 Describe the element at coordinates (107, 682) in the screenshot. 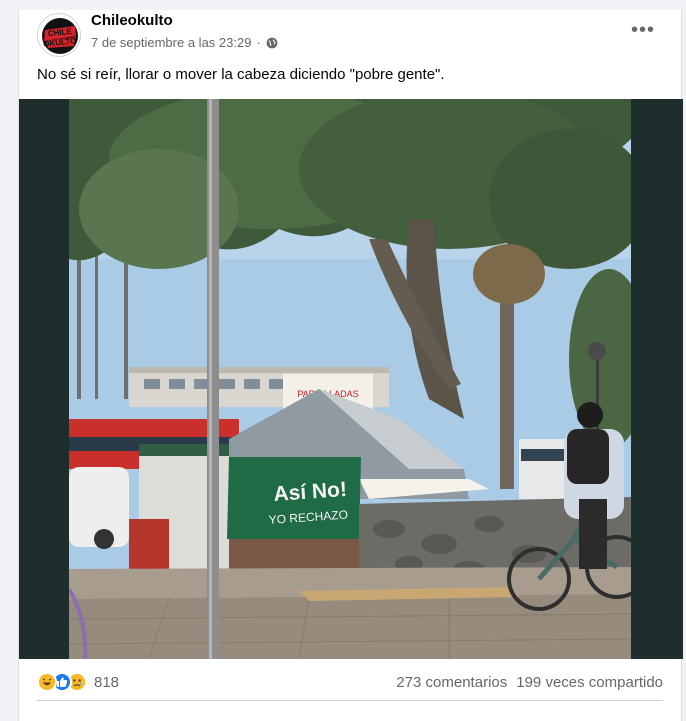

I see `reaction-count: 818` at that location.